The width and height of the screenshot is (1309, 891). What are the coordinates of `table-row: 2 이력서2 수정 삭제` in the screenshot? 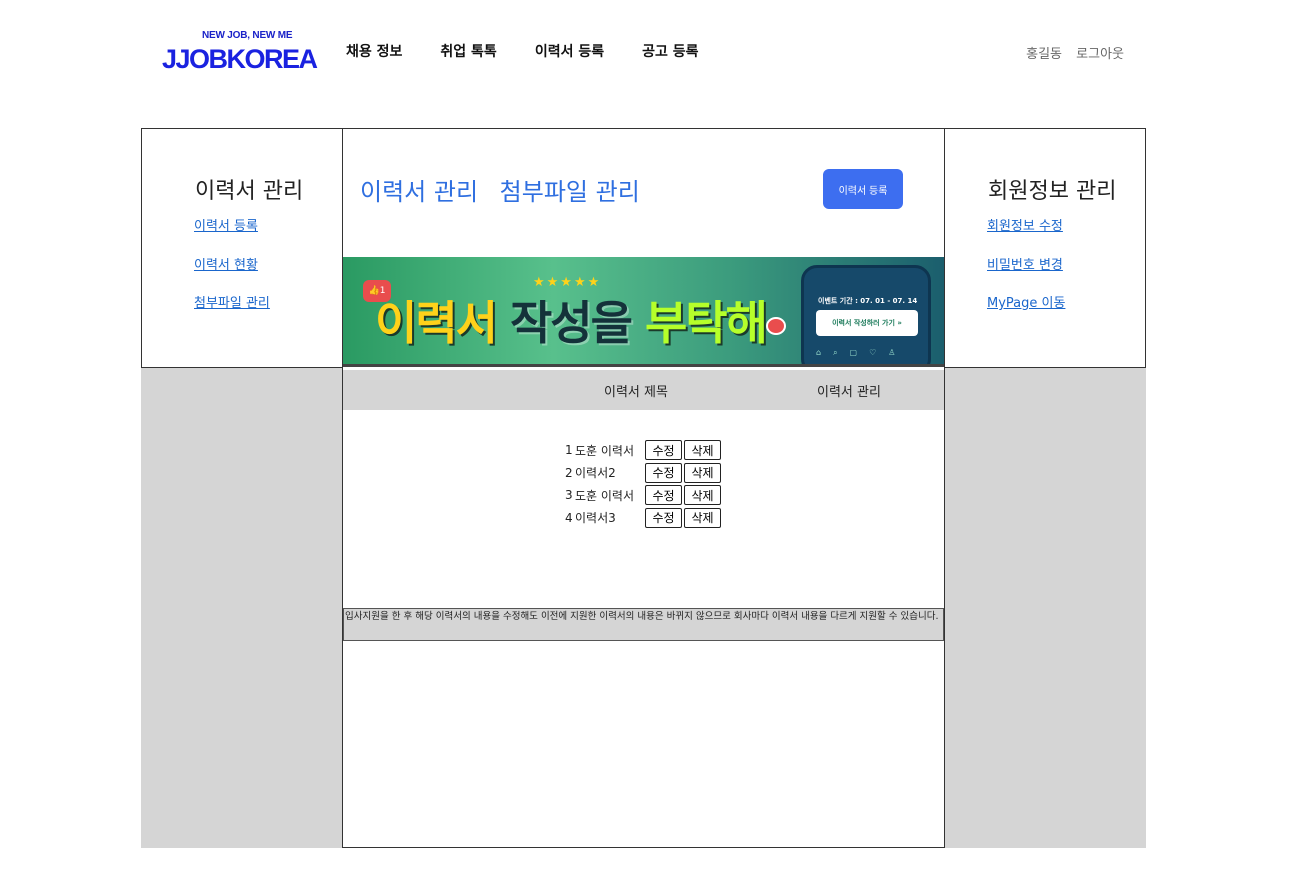 It's located at (644, 473).